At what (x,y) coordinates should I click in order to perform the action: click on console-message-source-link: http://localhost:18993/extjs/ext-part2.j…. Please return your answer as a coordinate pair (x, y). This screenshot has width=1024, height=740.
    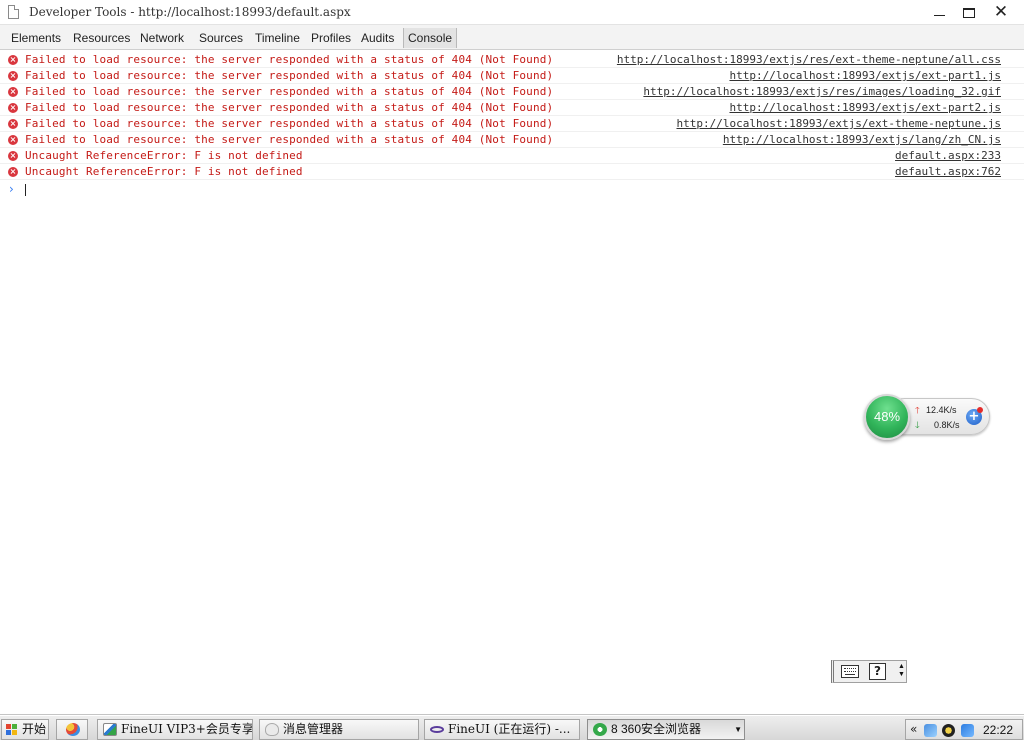
    Looking at the image, I should click on (865, 107).